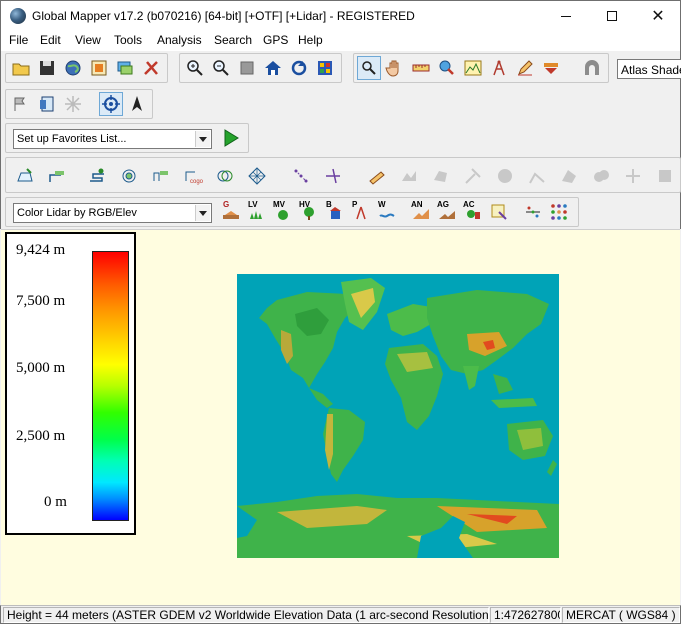 This screenshot has height=624, width=681. I want to click on sparkle-button, so click(73, 104).